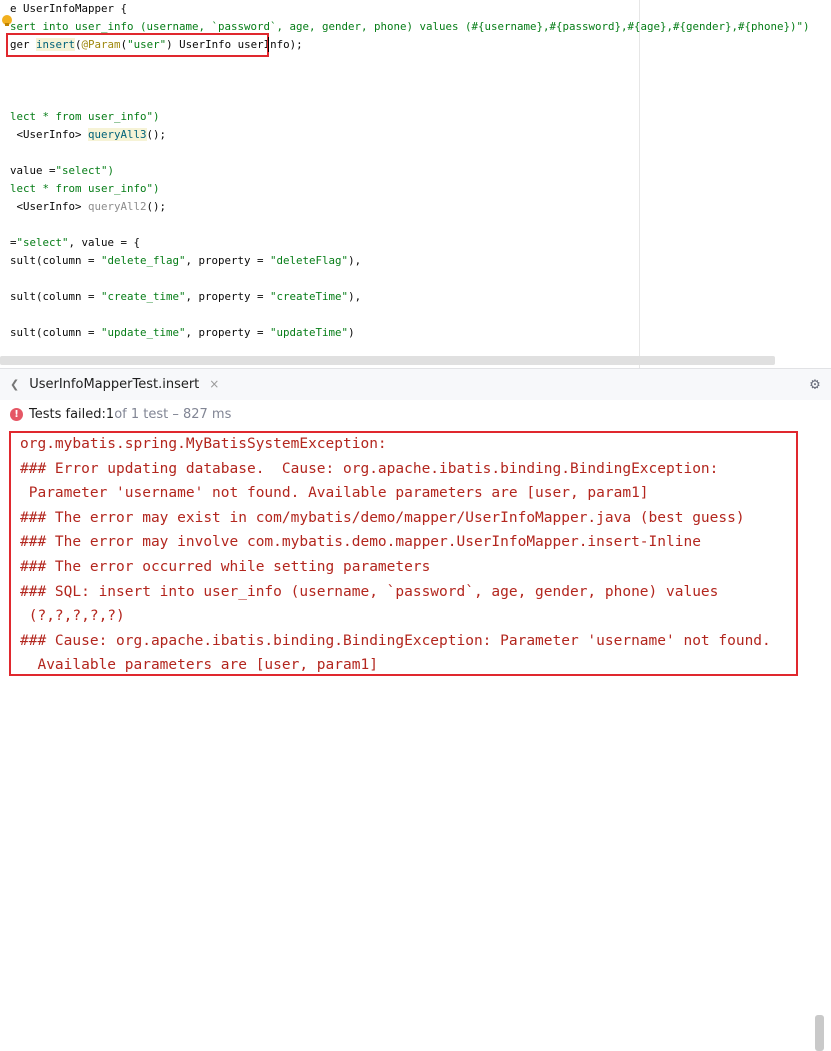  Describe the element at coordinates (143, 296) in the screenshot. I see `code-token: "create_time"` at that location.